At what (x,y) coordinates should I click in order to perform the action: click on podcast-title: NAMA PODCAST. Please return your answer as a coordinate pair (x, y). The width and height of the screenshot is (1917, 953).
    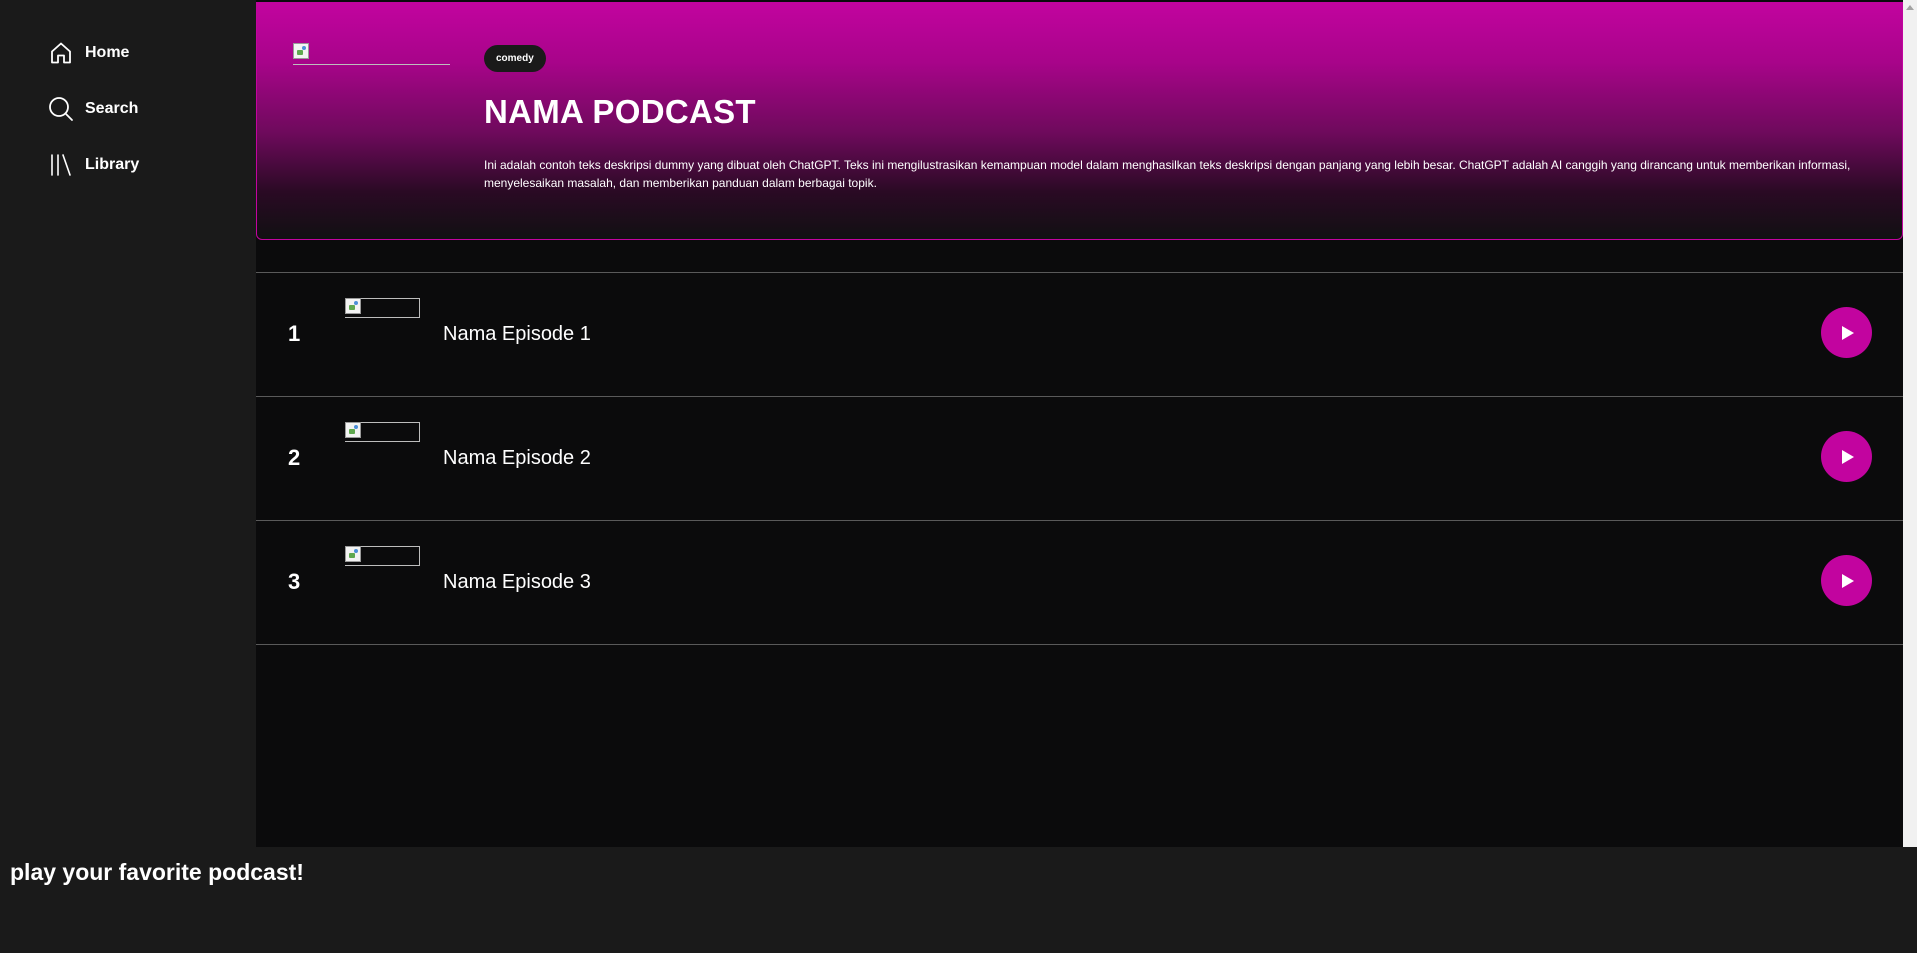
    Looking at the image, I should click on (620, 111).